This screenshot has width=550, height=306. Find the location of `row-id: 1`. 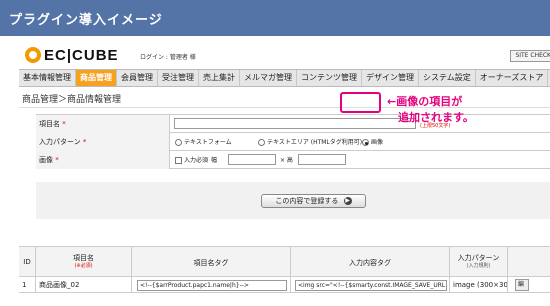

row-id: 1 is located at coordinates (27, 285).